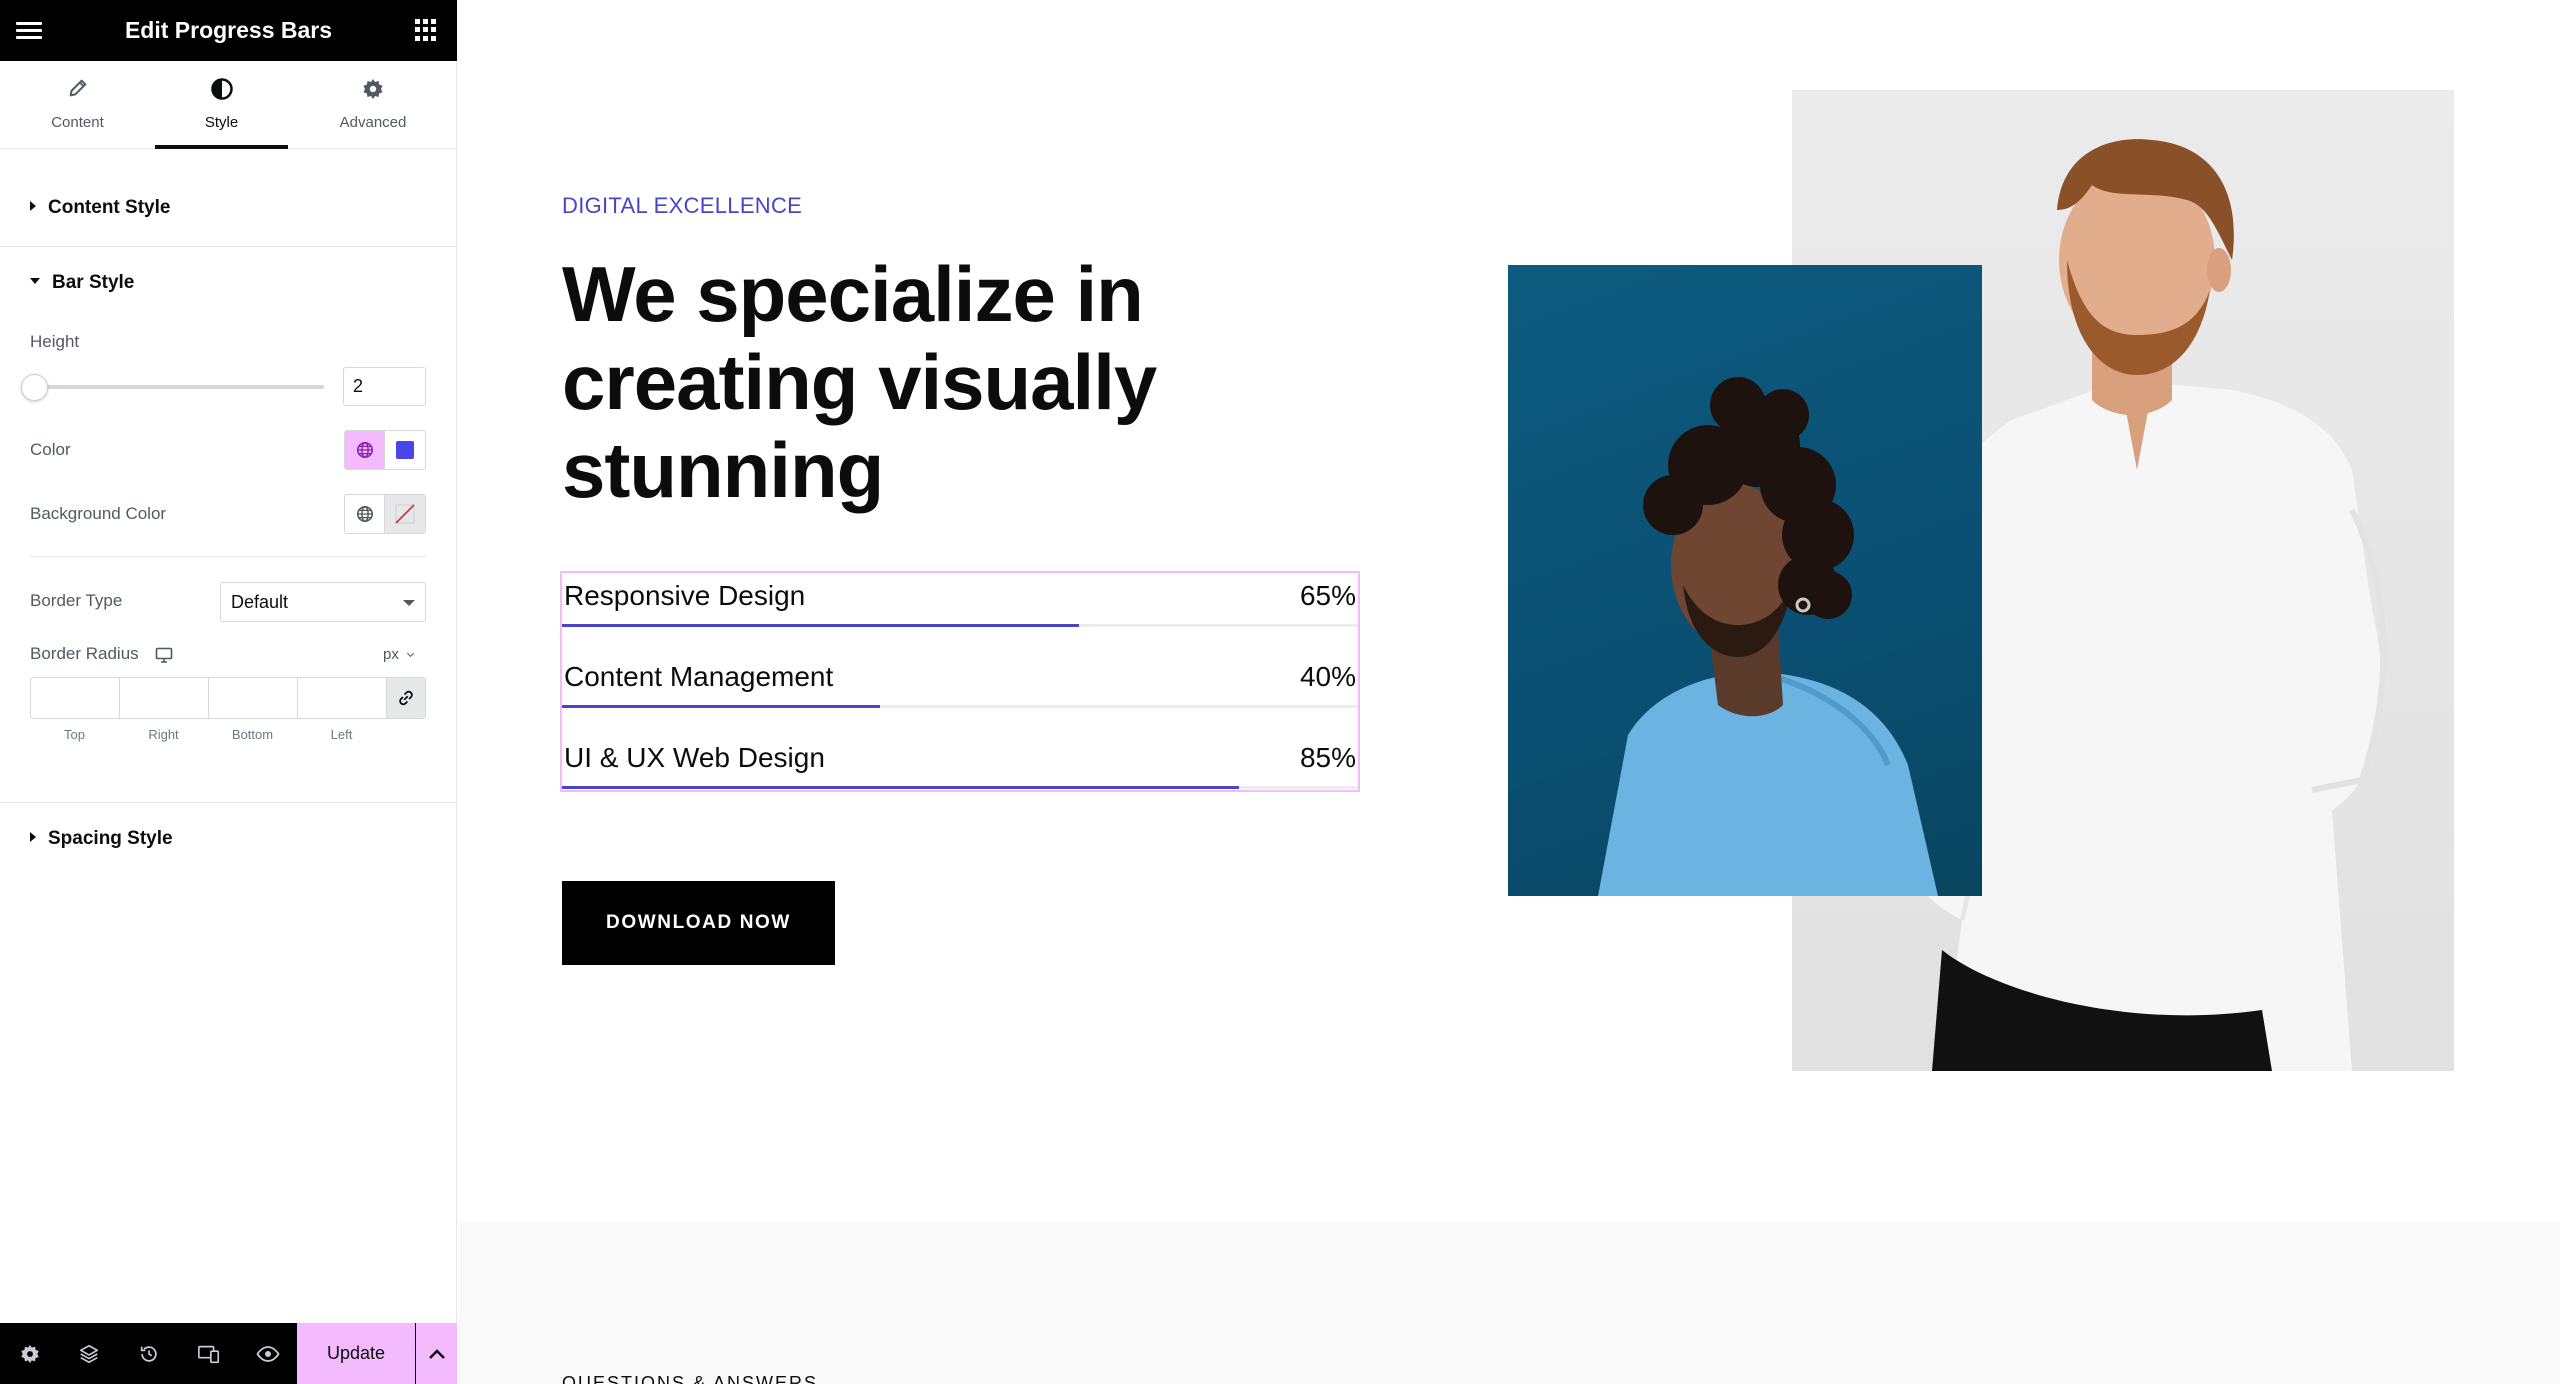 Image resolution: width=2560 pixels, height=1384 pixels. I want to click on section-spacing-style: Spacing Style, so click(101, 839).